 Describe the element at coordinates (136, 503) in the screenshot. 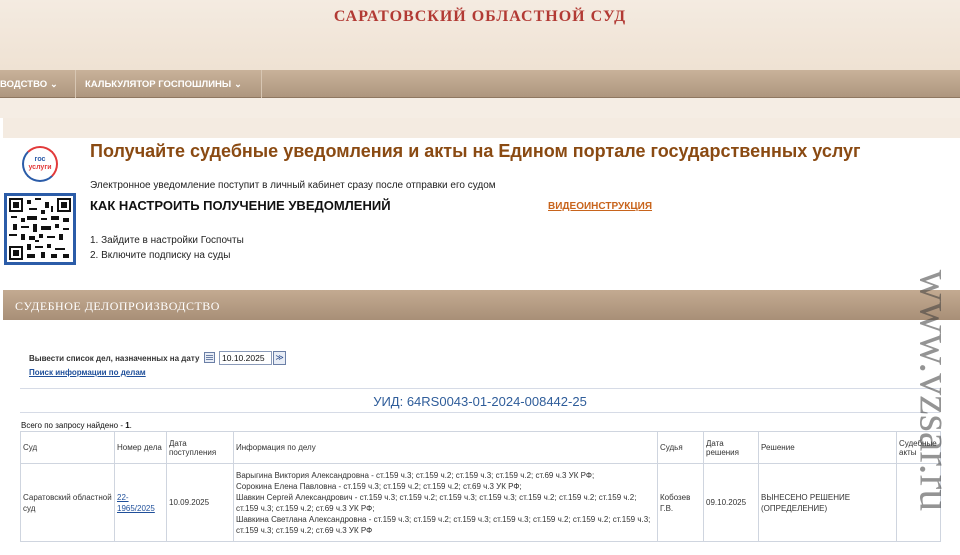

I see `case-number-link: 22-1965/2025` at that location.